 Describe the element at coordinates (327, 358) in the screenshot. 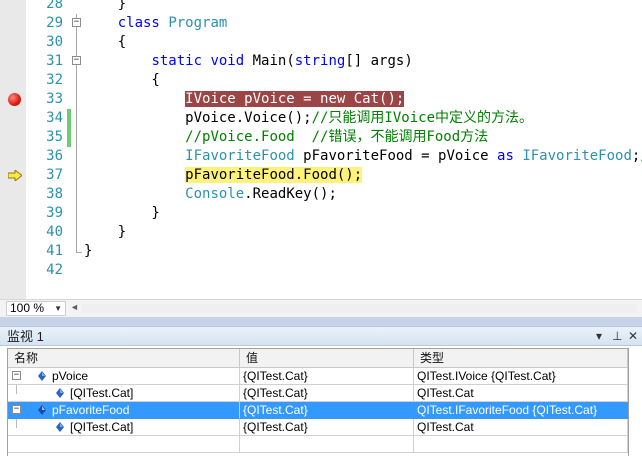

I see `column-header-value: 值` at that location.